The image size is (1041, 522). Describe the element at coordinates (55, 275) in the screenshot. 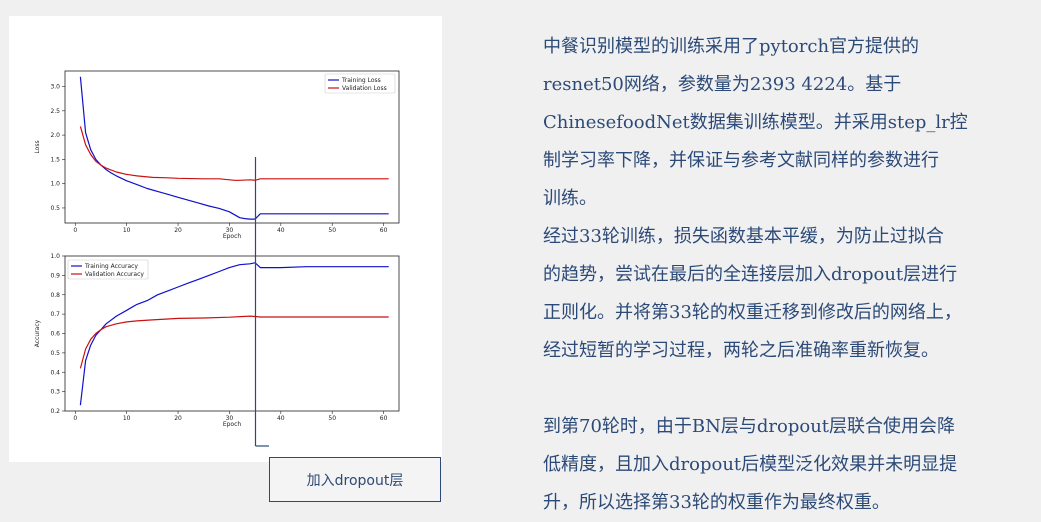

I see `y-tick-label: 0.9` at that location.